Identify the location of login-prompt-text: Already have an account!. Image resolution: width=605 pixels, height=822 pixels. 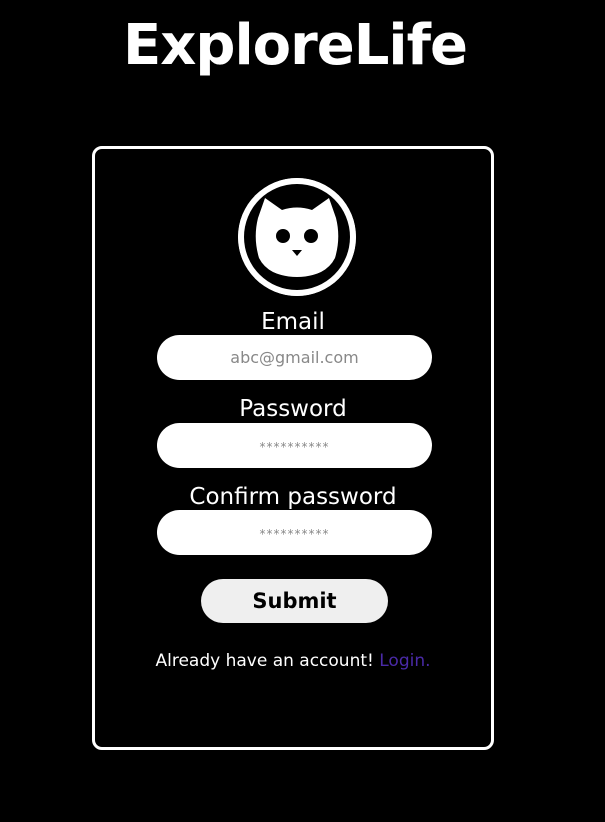
(264, 661).